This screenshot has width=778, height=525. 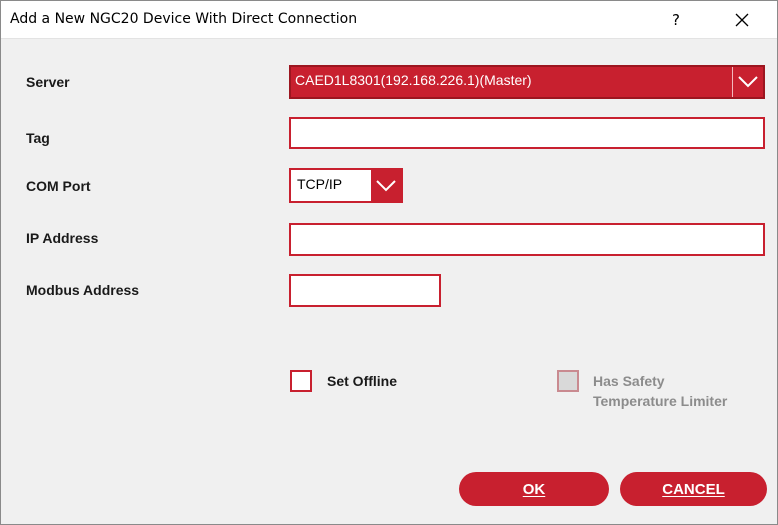 What do you see at coordinates (527, 133) in the screenshot?
I see `tag-input` at bounding box center [527, 133].